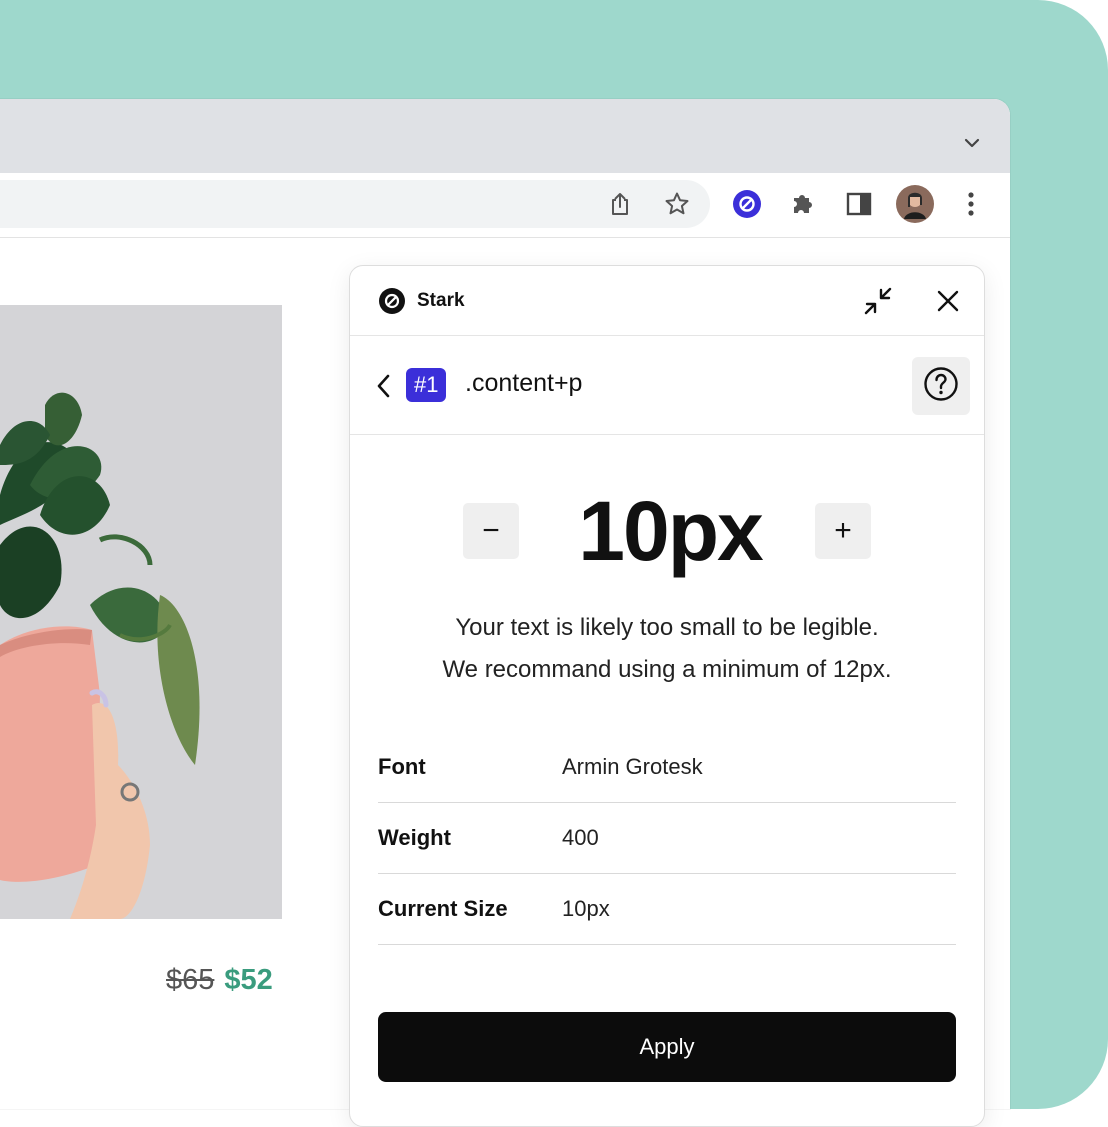 This screenshot has width=1108, height=1127. What do you see at coordinates (426, 385) in the screenshot?
I see `issue-number-badge: #1` at bounding box center [426, 385].